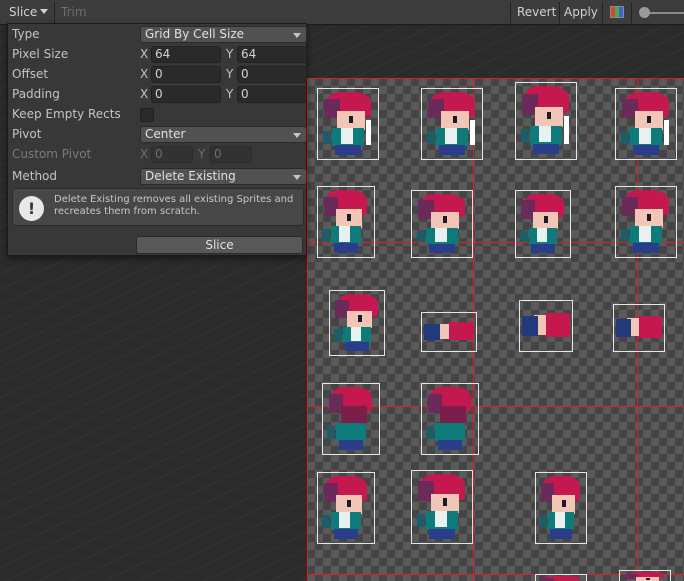 The width and height of the screenshot is (684, 581). I want to click on apply-button: Apply, so click(581, 12).